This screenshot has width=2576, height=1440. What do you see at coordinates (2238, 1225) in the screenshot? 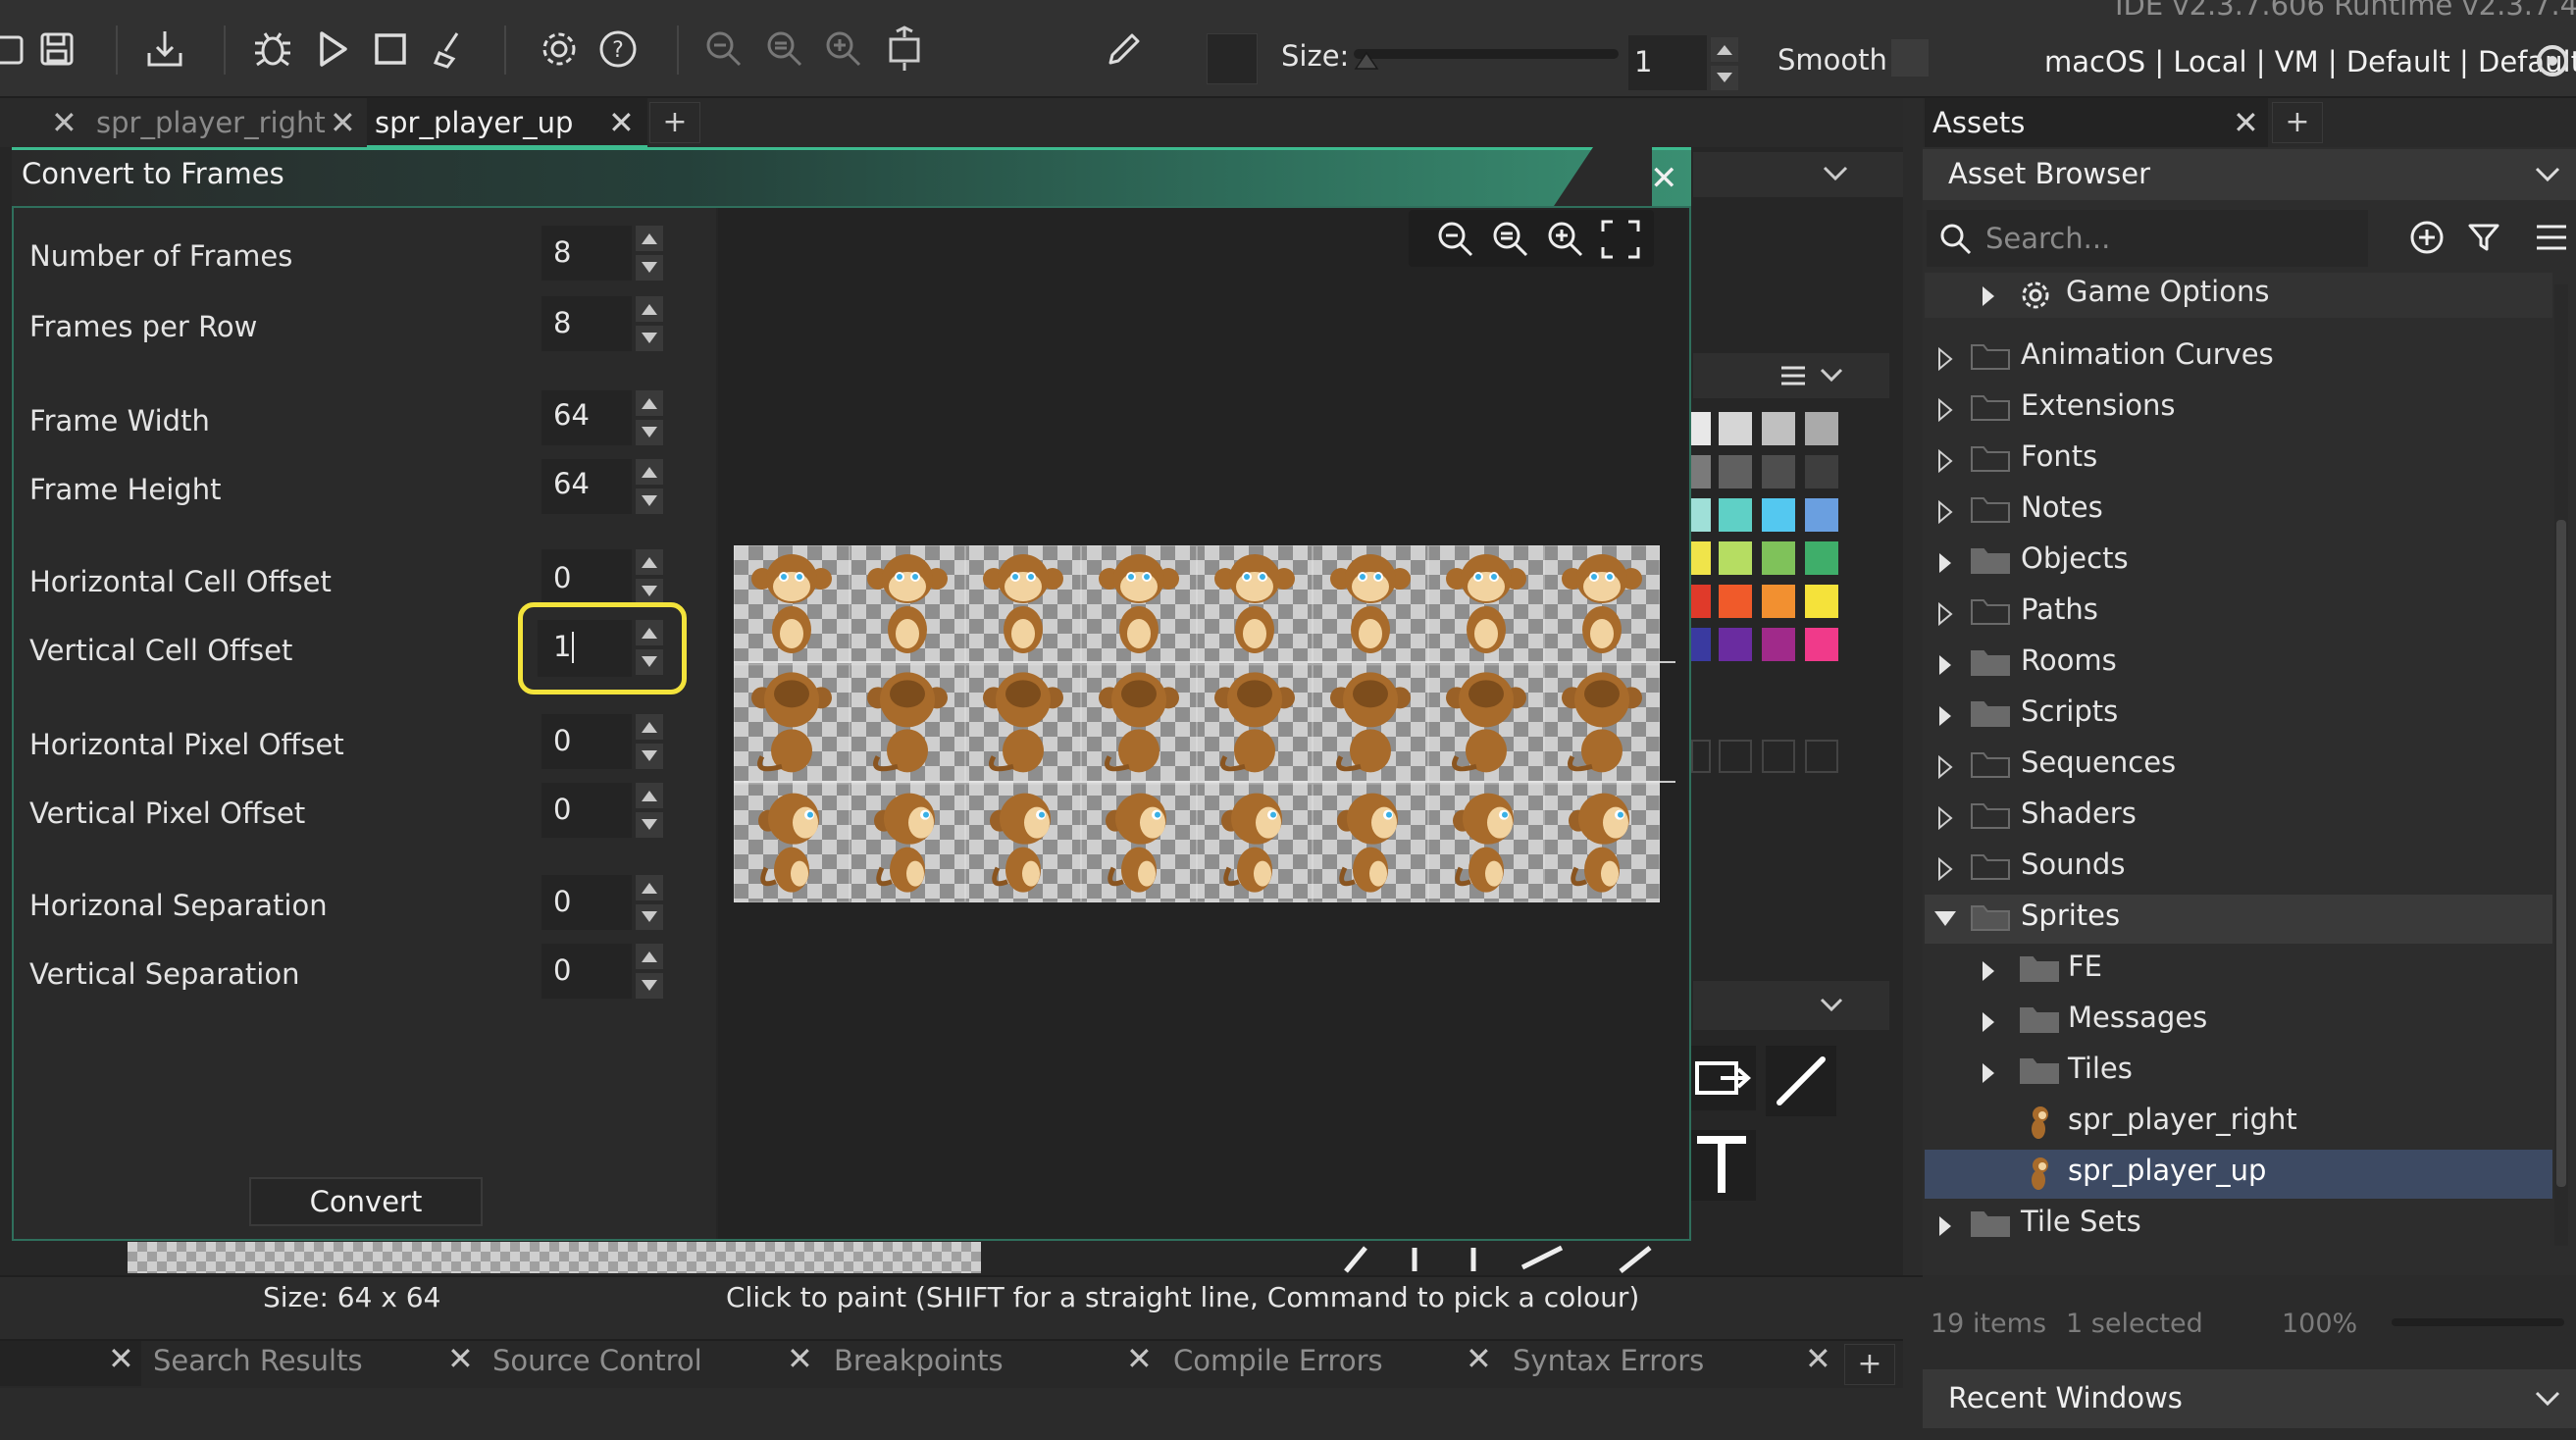
I see `tree-row-tile-sets: Tile Sets` at bounding box center [2238, 1225].